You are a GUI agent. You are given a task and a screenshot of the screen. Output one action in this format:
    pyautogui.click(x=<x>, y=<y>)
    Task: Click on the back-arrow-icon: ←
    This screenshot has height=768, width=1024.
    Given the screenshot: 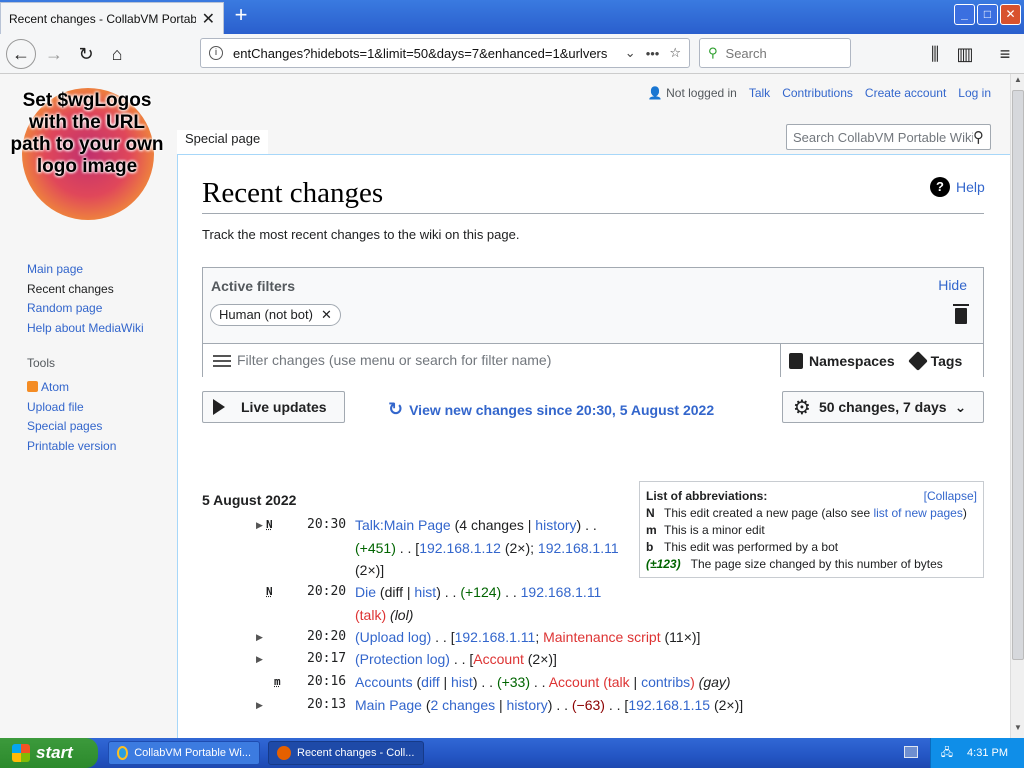 What is the action you would take?
    pyautogui.click(x=21, y=53)
    